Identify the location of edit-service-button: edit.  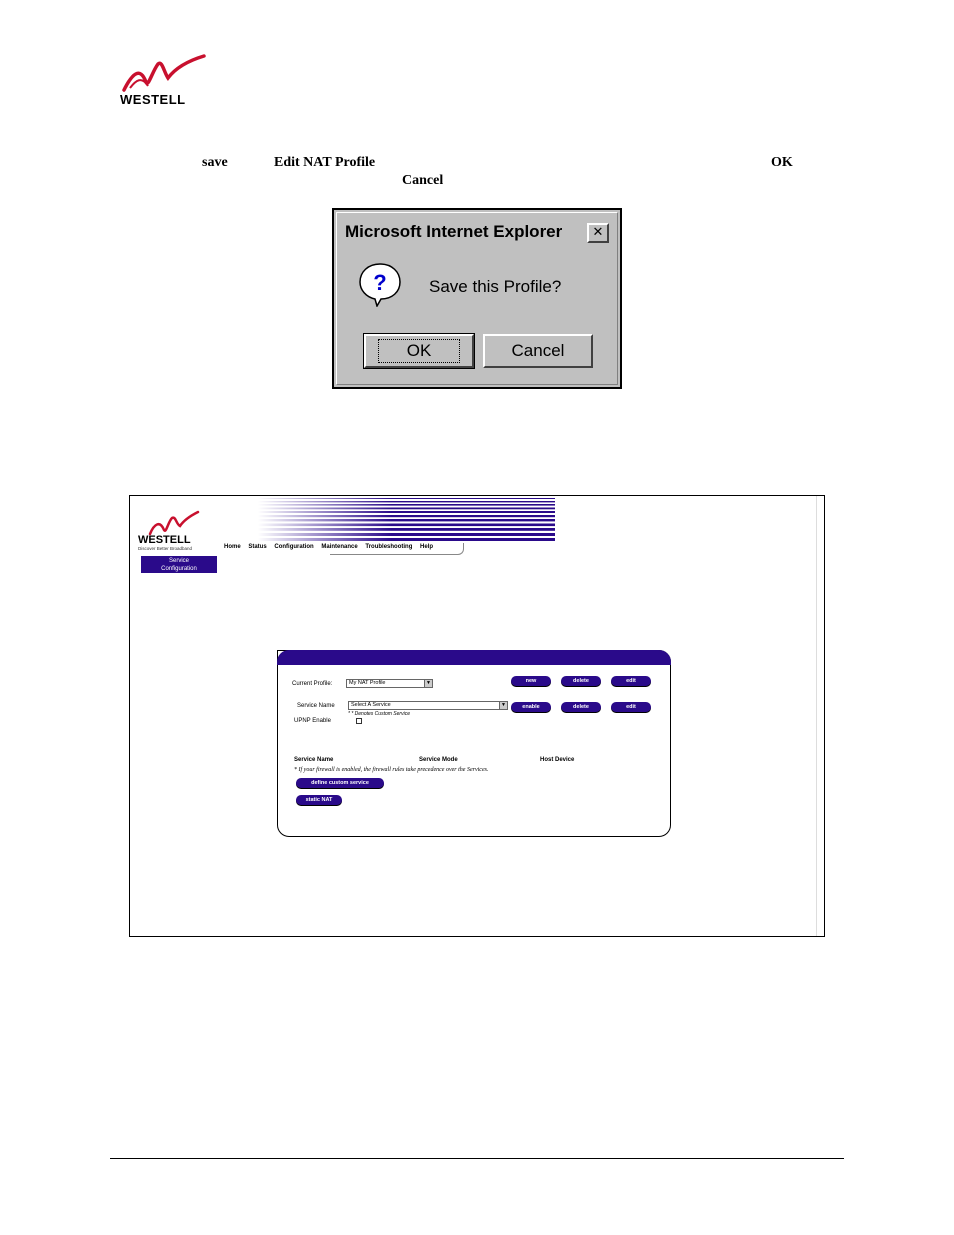
(631, 707).